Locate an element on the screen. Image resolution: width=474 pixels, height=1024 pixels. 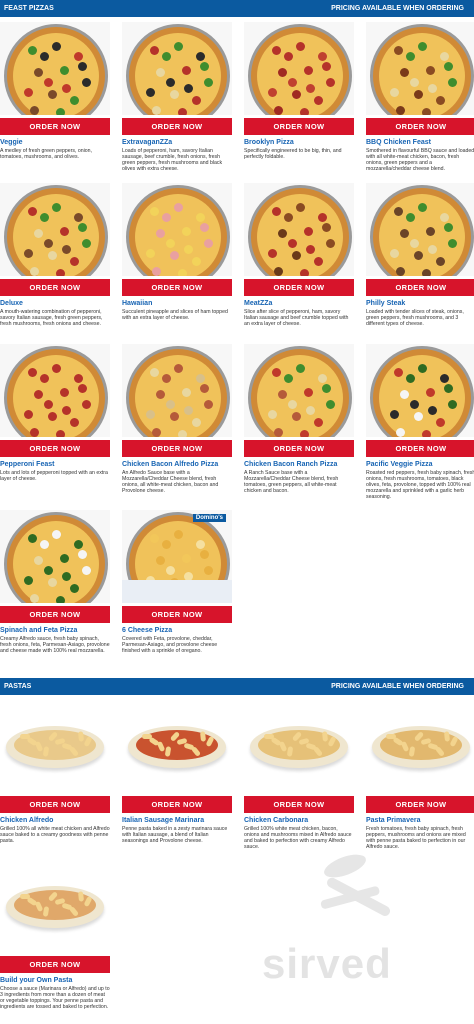
item-name: Pepperoni Feast is located at coordinates (55, 465).